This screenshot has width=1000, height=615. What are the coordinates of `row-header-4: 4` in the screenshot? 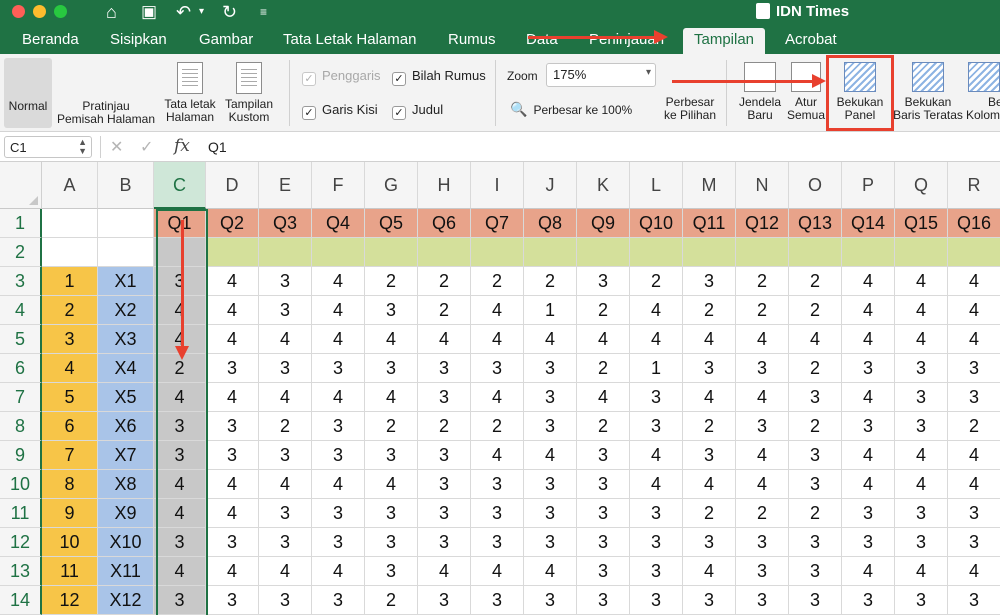 It's located at (21, 310).